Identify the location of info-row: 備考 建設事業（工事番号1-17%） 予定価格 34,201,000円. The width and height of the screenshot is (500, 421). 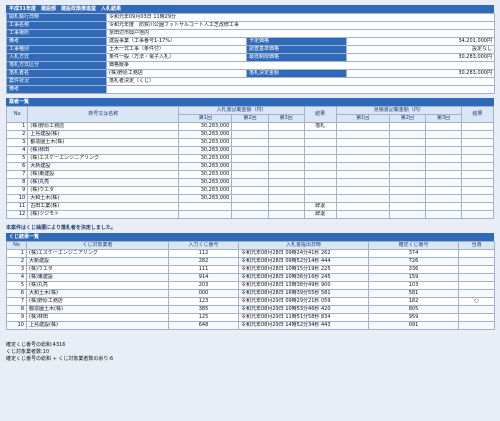
(250, 41).